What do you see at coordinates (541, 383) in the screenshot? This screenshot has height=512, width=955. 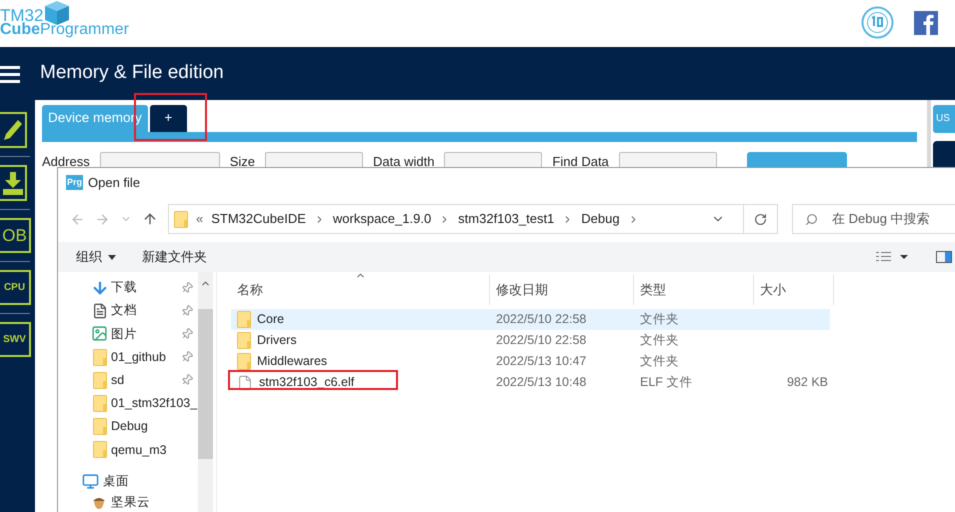 I see `file-date: 2022/5/13 10:48` at bounding box center [541, 383].